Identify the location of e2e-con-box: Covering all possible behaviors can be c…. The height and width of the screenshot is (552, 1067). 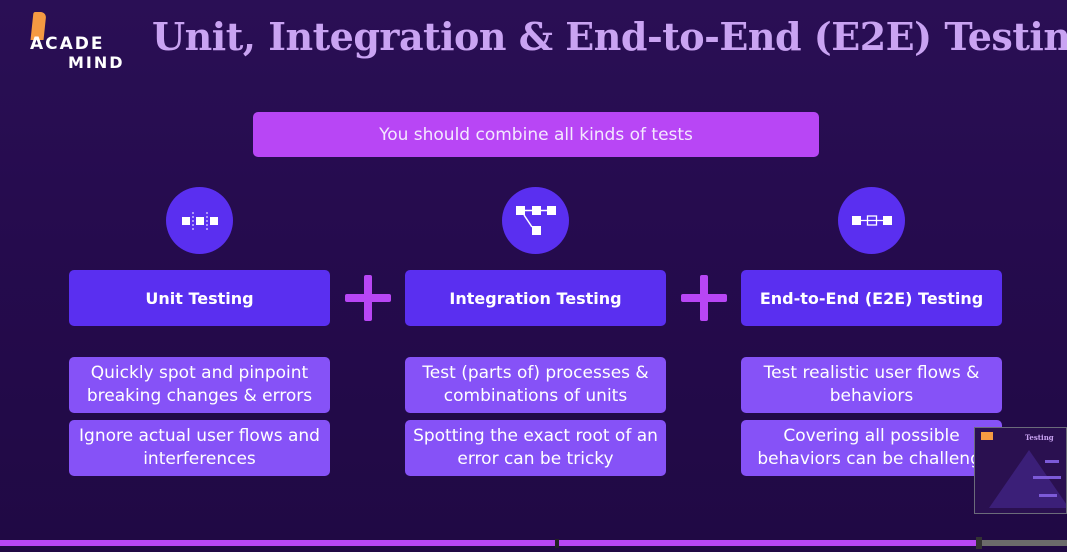
(871, 448).